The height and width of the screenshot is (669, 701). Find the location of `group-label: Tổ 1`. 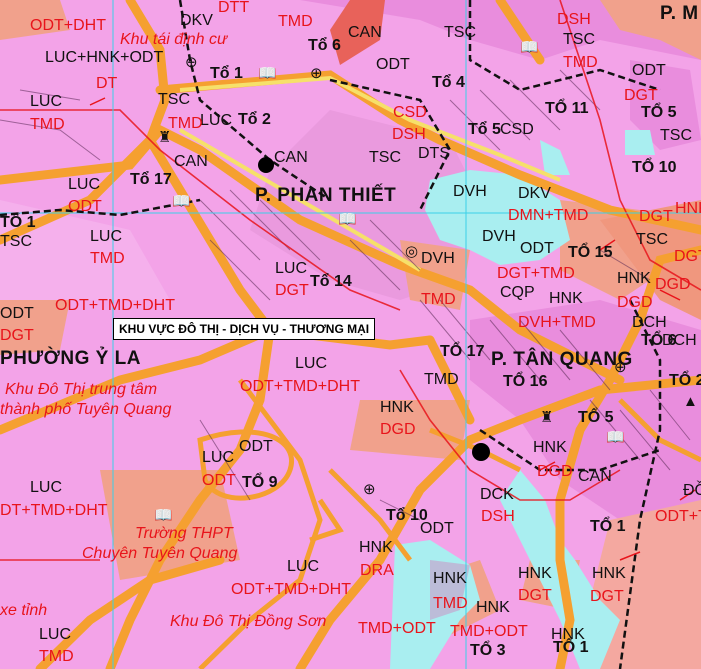

group-label: Tổ 1 is located at coordinates (226, 73).